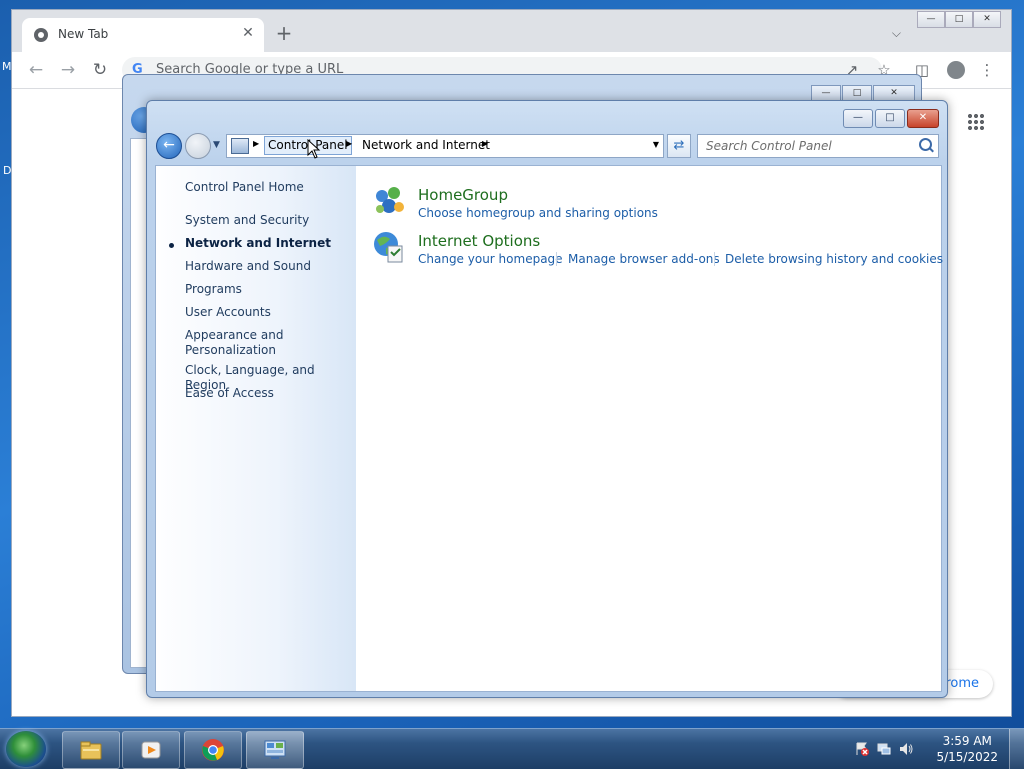 This screenshot has height=769, width=1024. I want to click on category-title-internet-options: Internet Options, so click(479, 241).